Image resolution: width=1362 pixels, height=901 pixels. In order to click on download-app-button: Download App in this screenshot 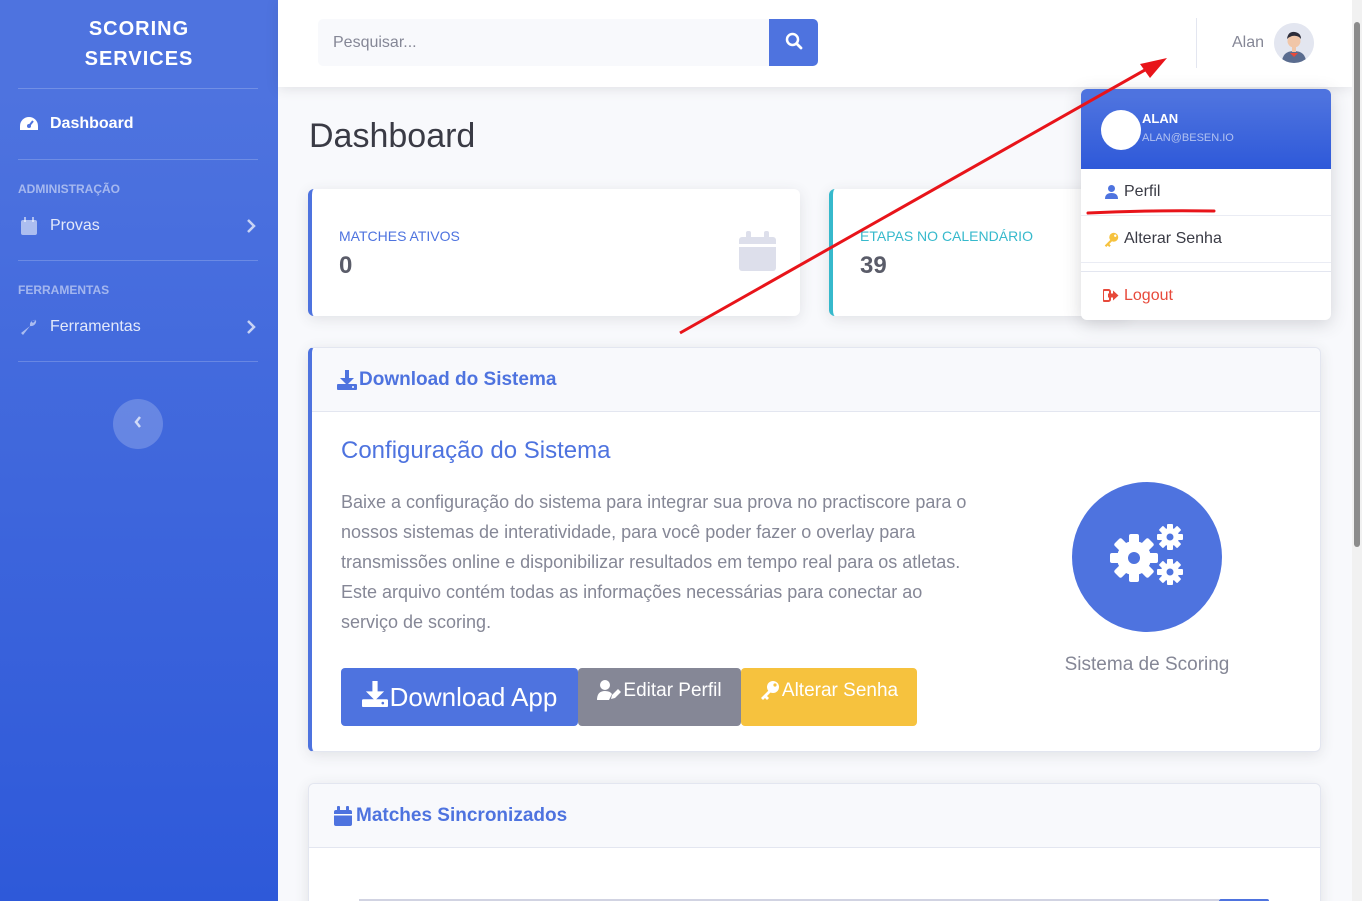, I will do `click(459, 697)`.